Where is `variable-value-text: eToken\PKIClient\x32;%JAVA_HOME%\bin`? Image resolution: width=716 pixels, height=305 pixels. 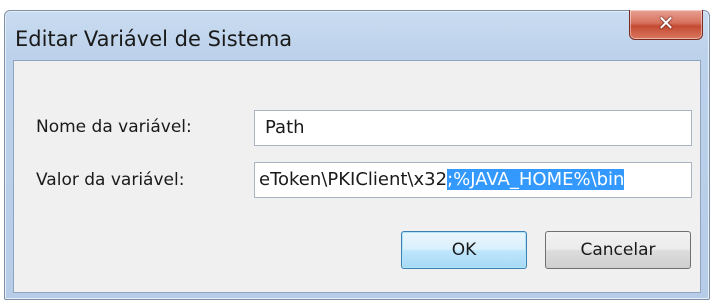 variable-value-text: eToken\PKIClient\x32;%JAVA_HOME%\bin is located at coordinates (442, 179).